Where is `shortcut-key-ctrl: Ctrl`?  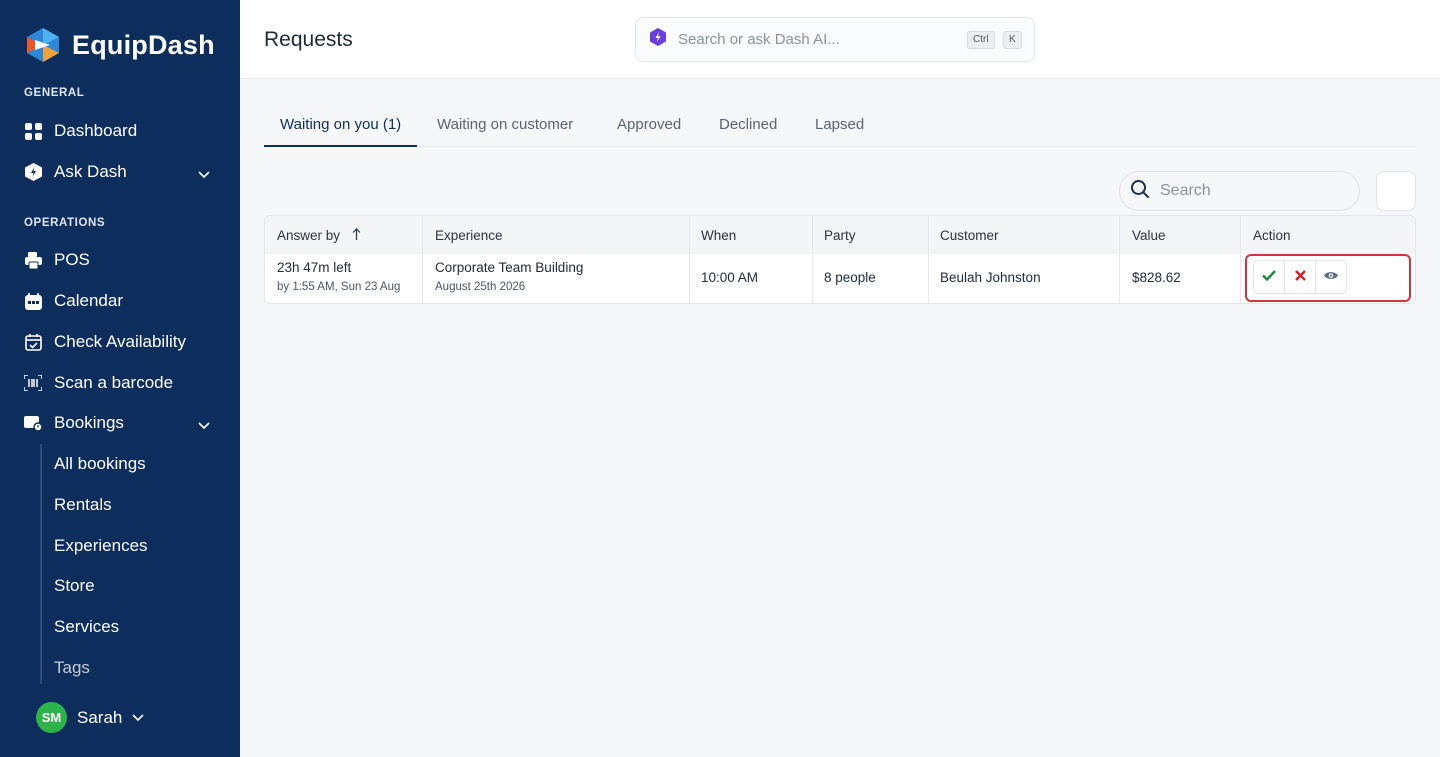 shortcut-key-ctrl: Ctrl is located at coordinates (981, 40).